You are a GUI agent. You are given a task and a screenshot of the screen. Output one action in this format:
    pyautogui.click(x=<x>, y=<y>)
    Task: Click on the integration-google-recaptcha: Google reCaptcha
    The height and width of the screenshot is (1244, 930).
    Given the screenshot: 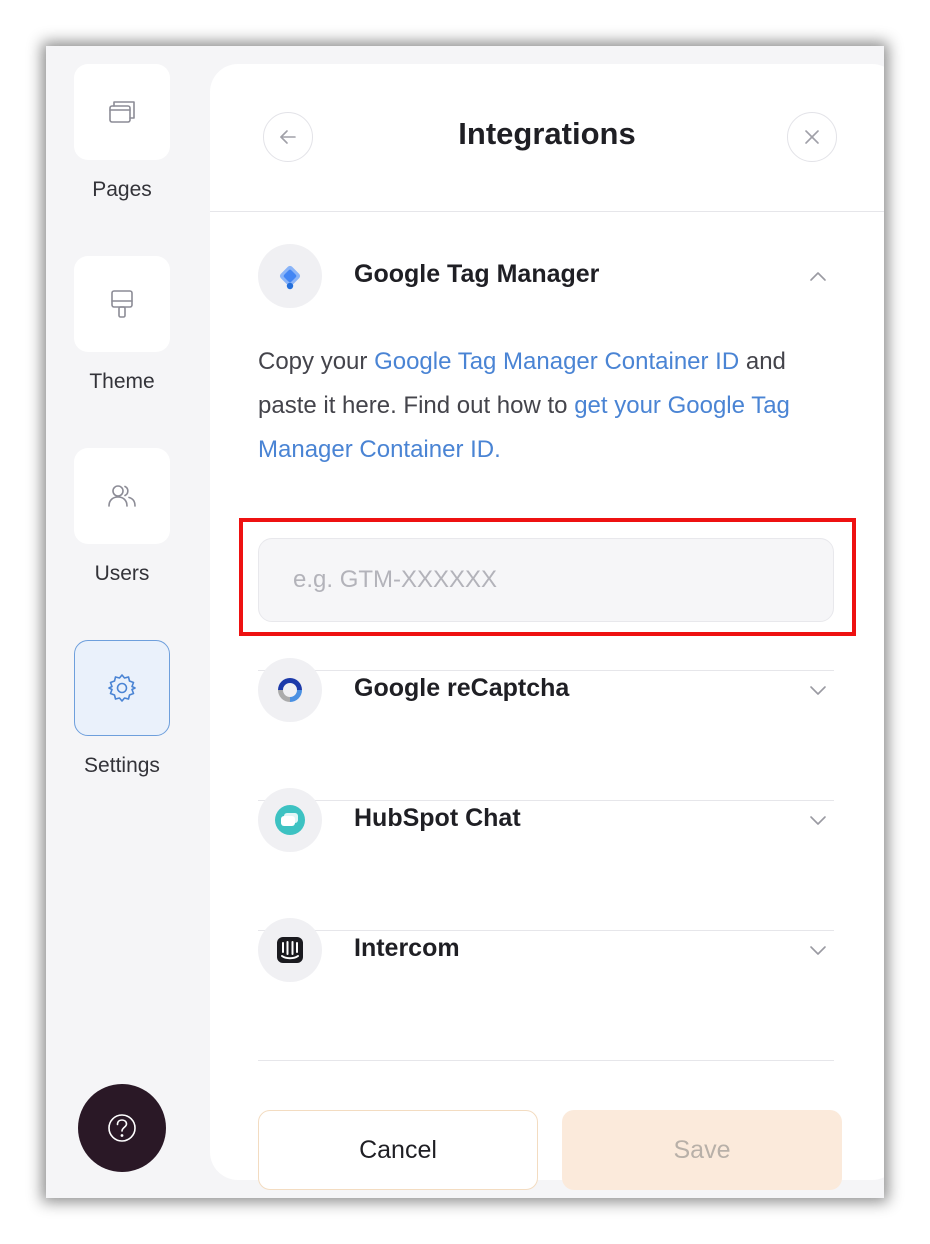 What is the action you would take?
    pyautogui.click(x=546, y=690)
    